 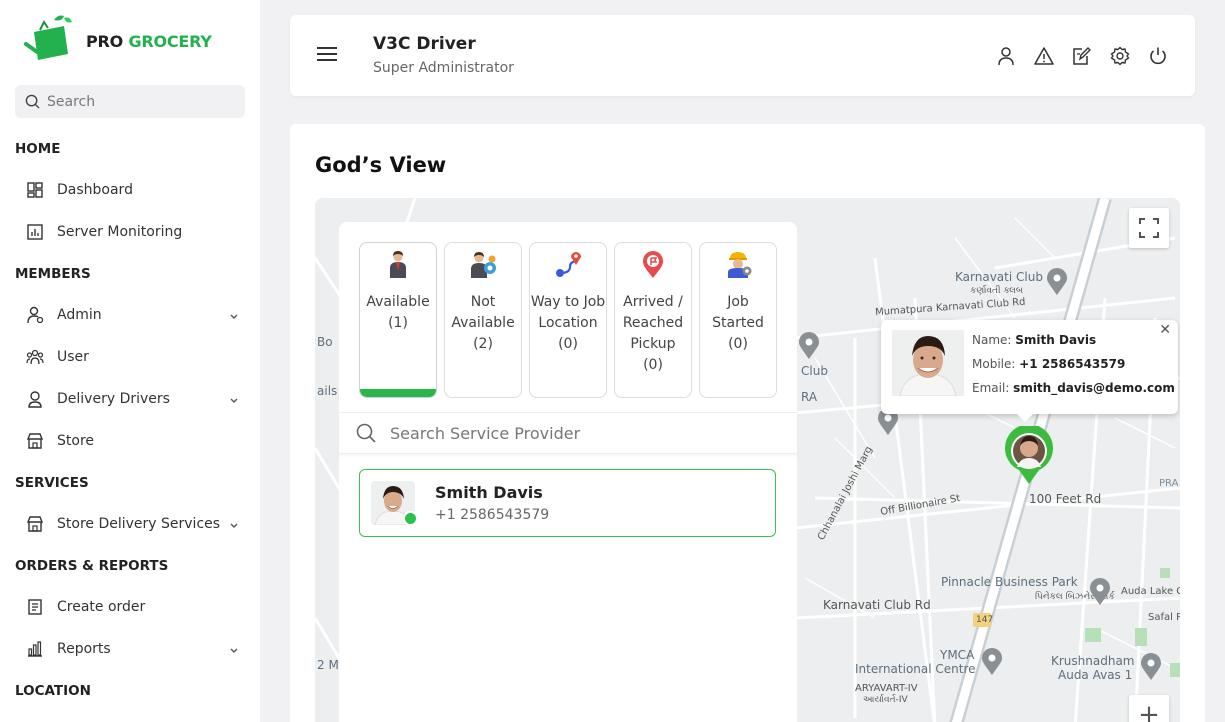 I want to click on user-icon, so click(x=1006, y=56).